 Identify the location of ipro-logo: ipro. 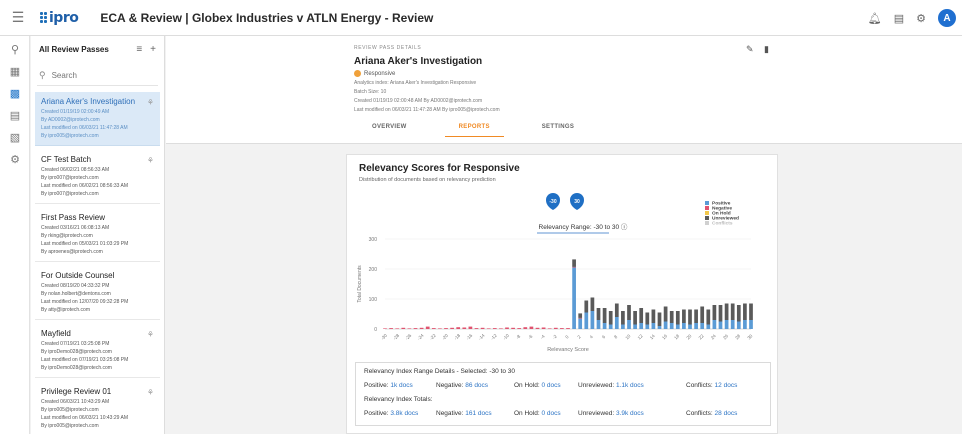
(59, 18).